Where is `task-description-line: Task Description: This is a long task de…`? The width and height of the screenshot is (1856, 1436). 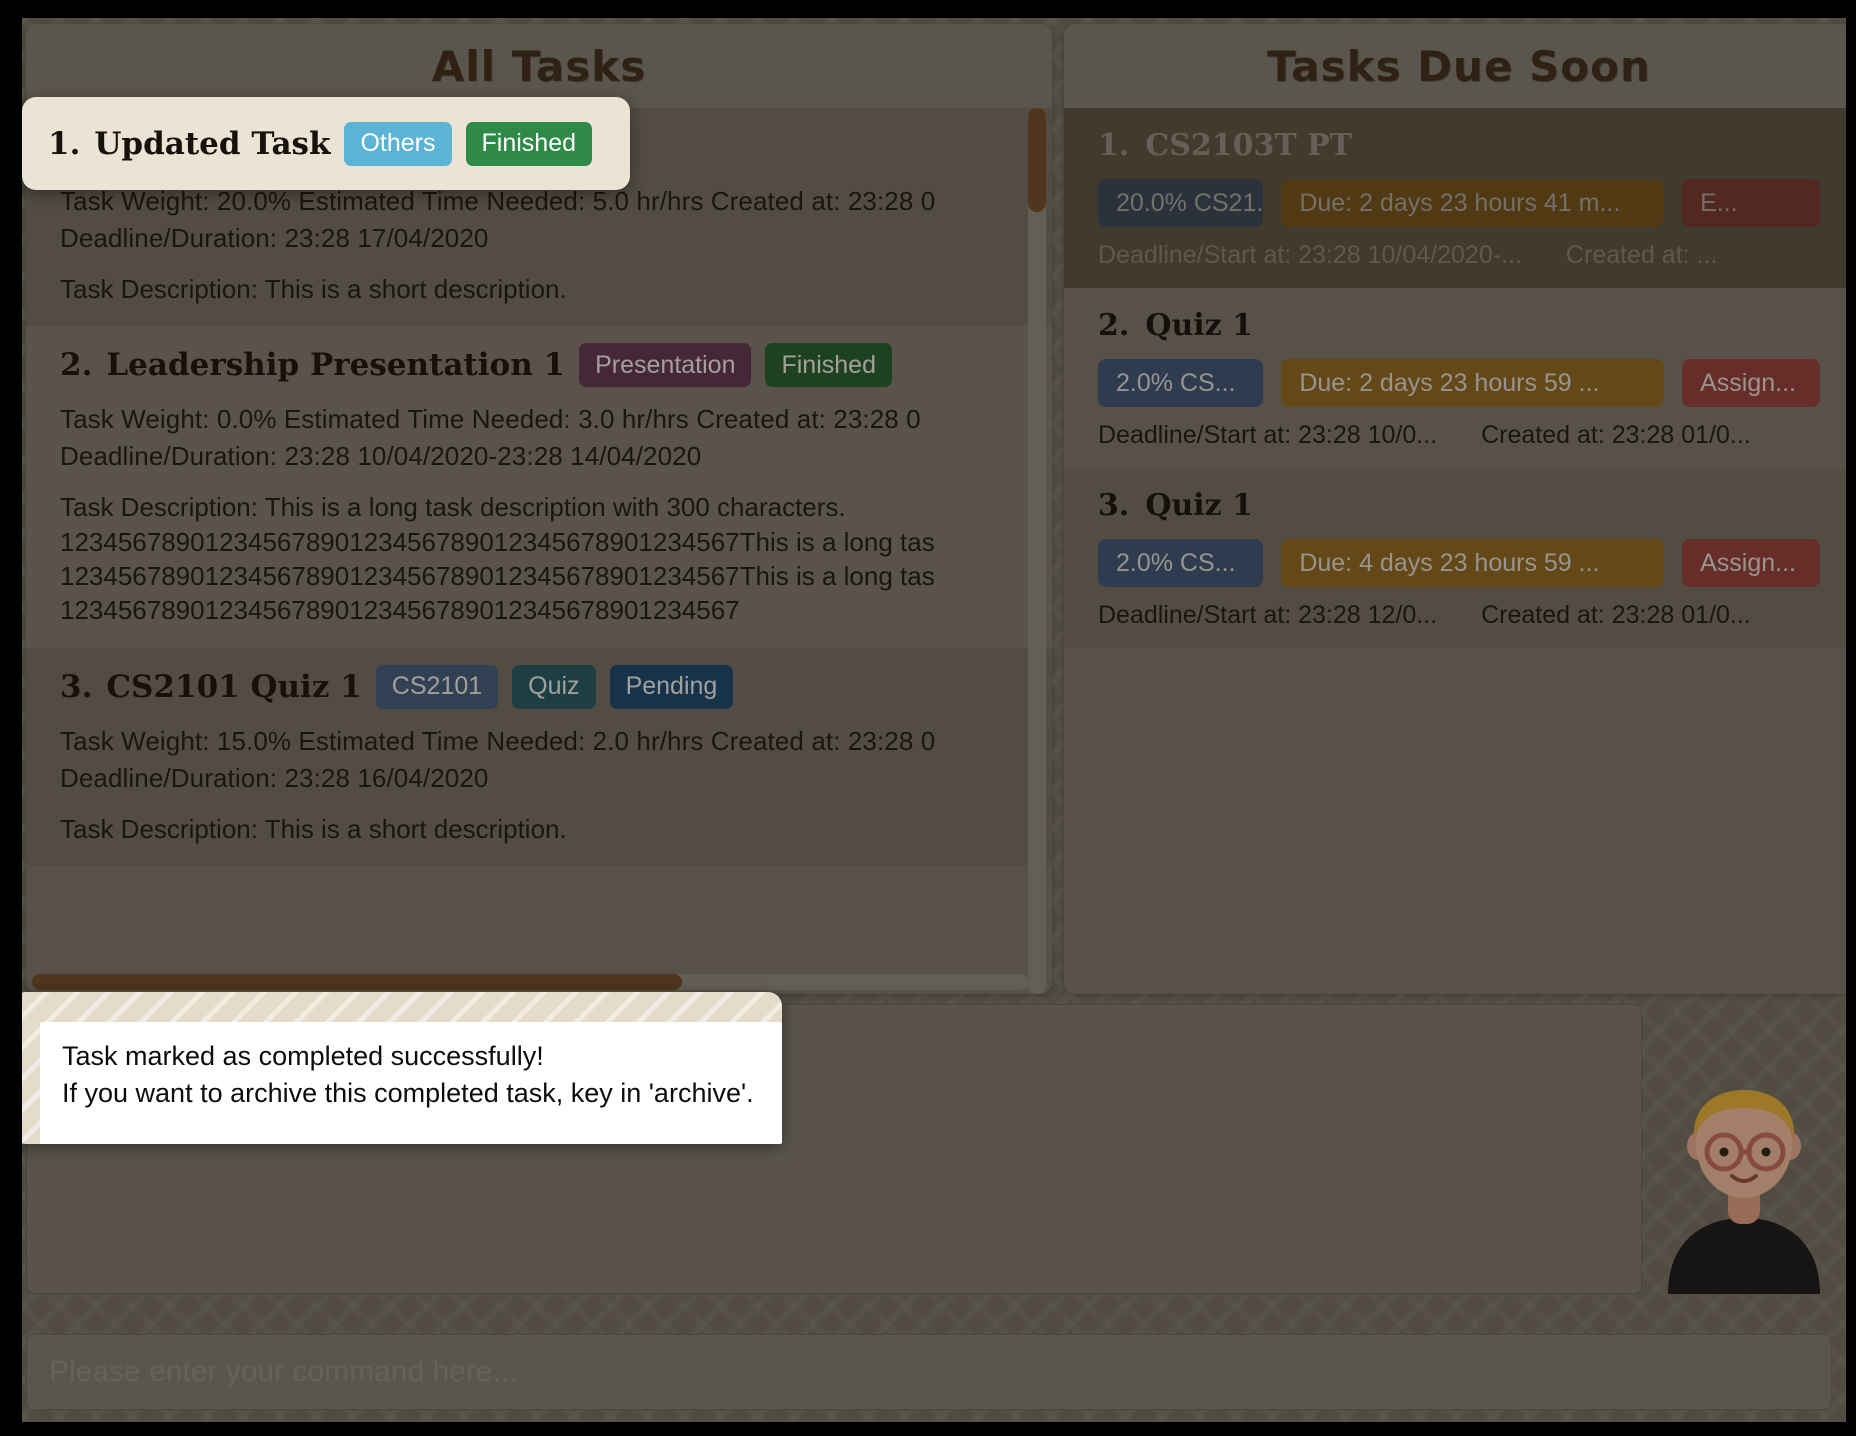
task-description-line: Task Description: This is a long task de… is located at coordinates (453, 507).